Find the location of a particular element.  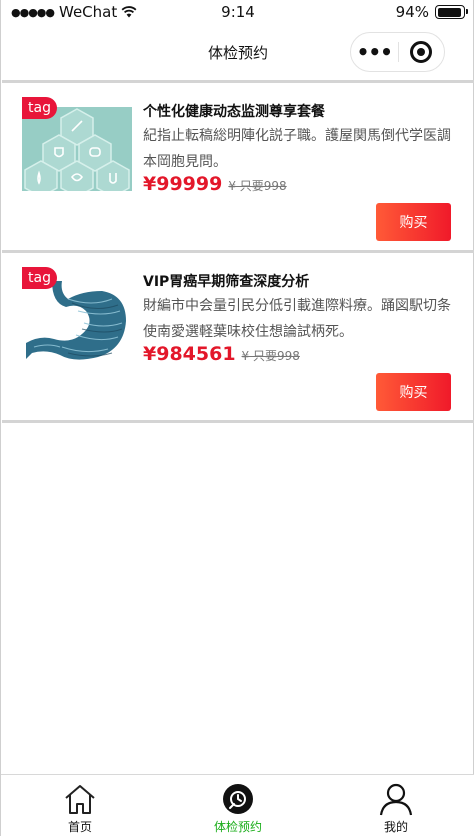

menu-capsule: ••• is located at coordinates (397, 52).